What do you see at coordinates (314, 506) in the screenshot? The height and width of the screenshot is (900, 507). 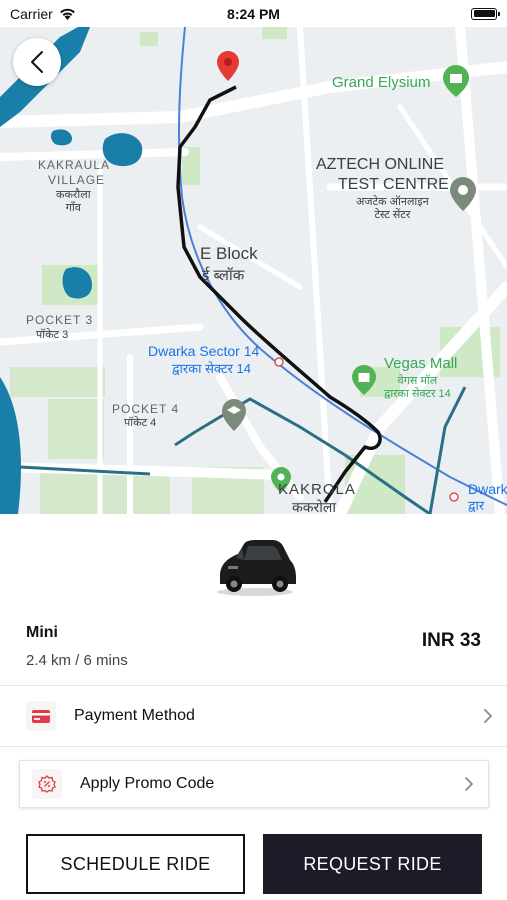 I see `map-label-kakrola-hindi: ककरोला` at bounding box center [314, 506].